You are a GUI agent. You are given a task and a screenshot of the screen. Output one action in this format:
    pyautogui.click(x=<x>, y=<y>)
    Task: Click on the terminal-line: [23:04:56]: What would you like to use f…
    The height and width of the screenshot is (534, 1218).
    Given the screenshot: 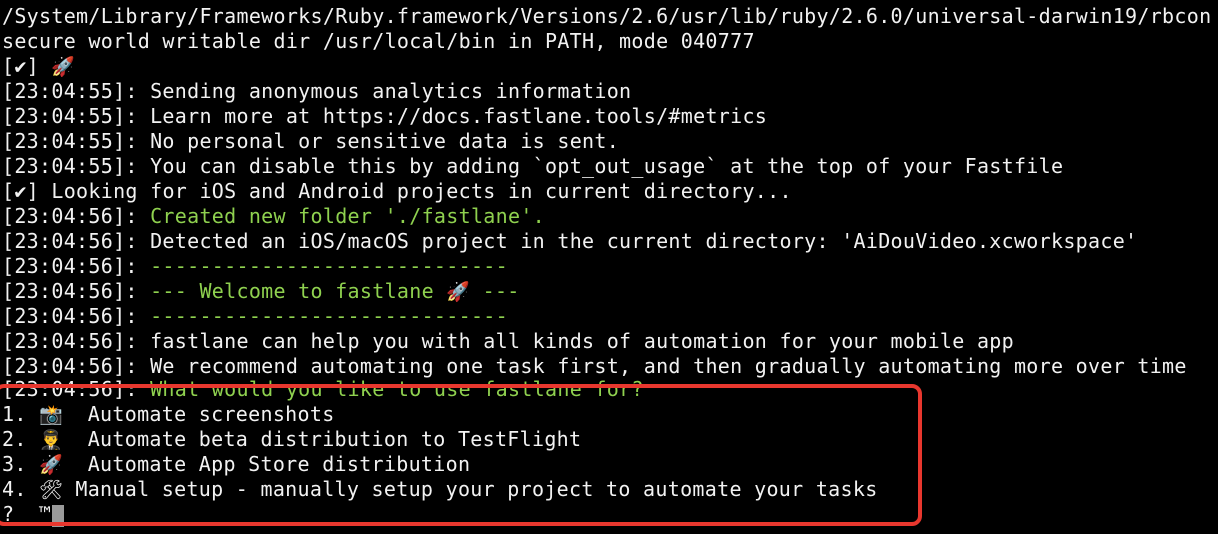 What is the action you would take?
    pyautogui.click(x=323, y=389)
    